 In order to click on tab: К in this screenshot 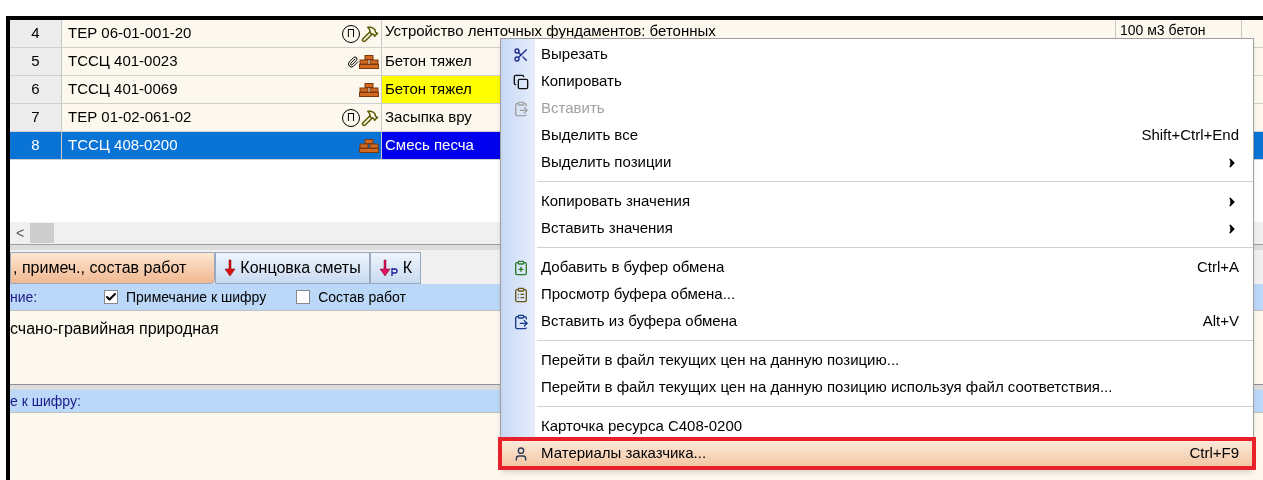, I will do `click(395, 268)`.